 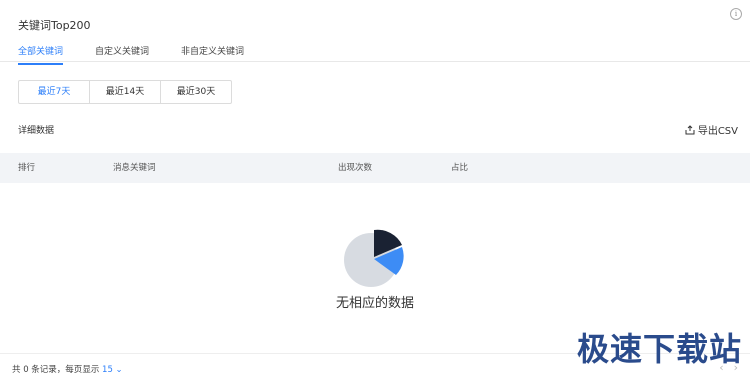 I want to click on watermark-logo: 极速下载站, so click(x=659, y=349).